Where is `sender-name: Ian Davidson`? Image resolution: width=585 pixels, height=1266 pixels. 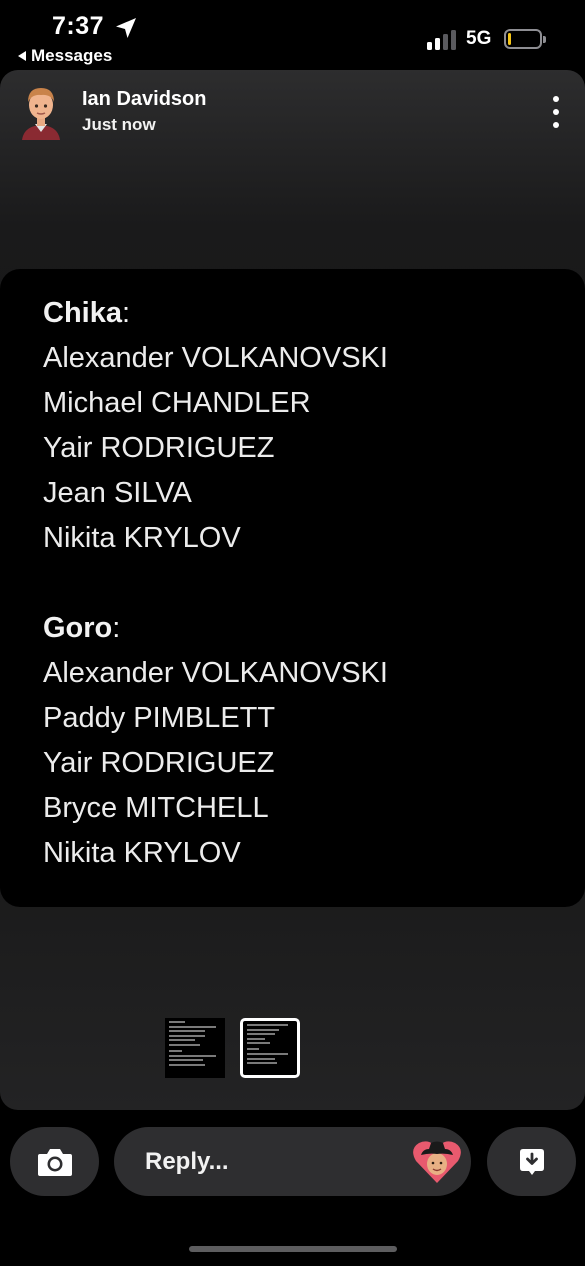 sender-name: Ian Davidson is located at coordinates (144, 99).